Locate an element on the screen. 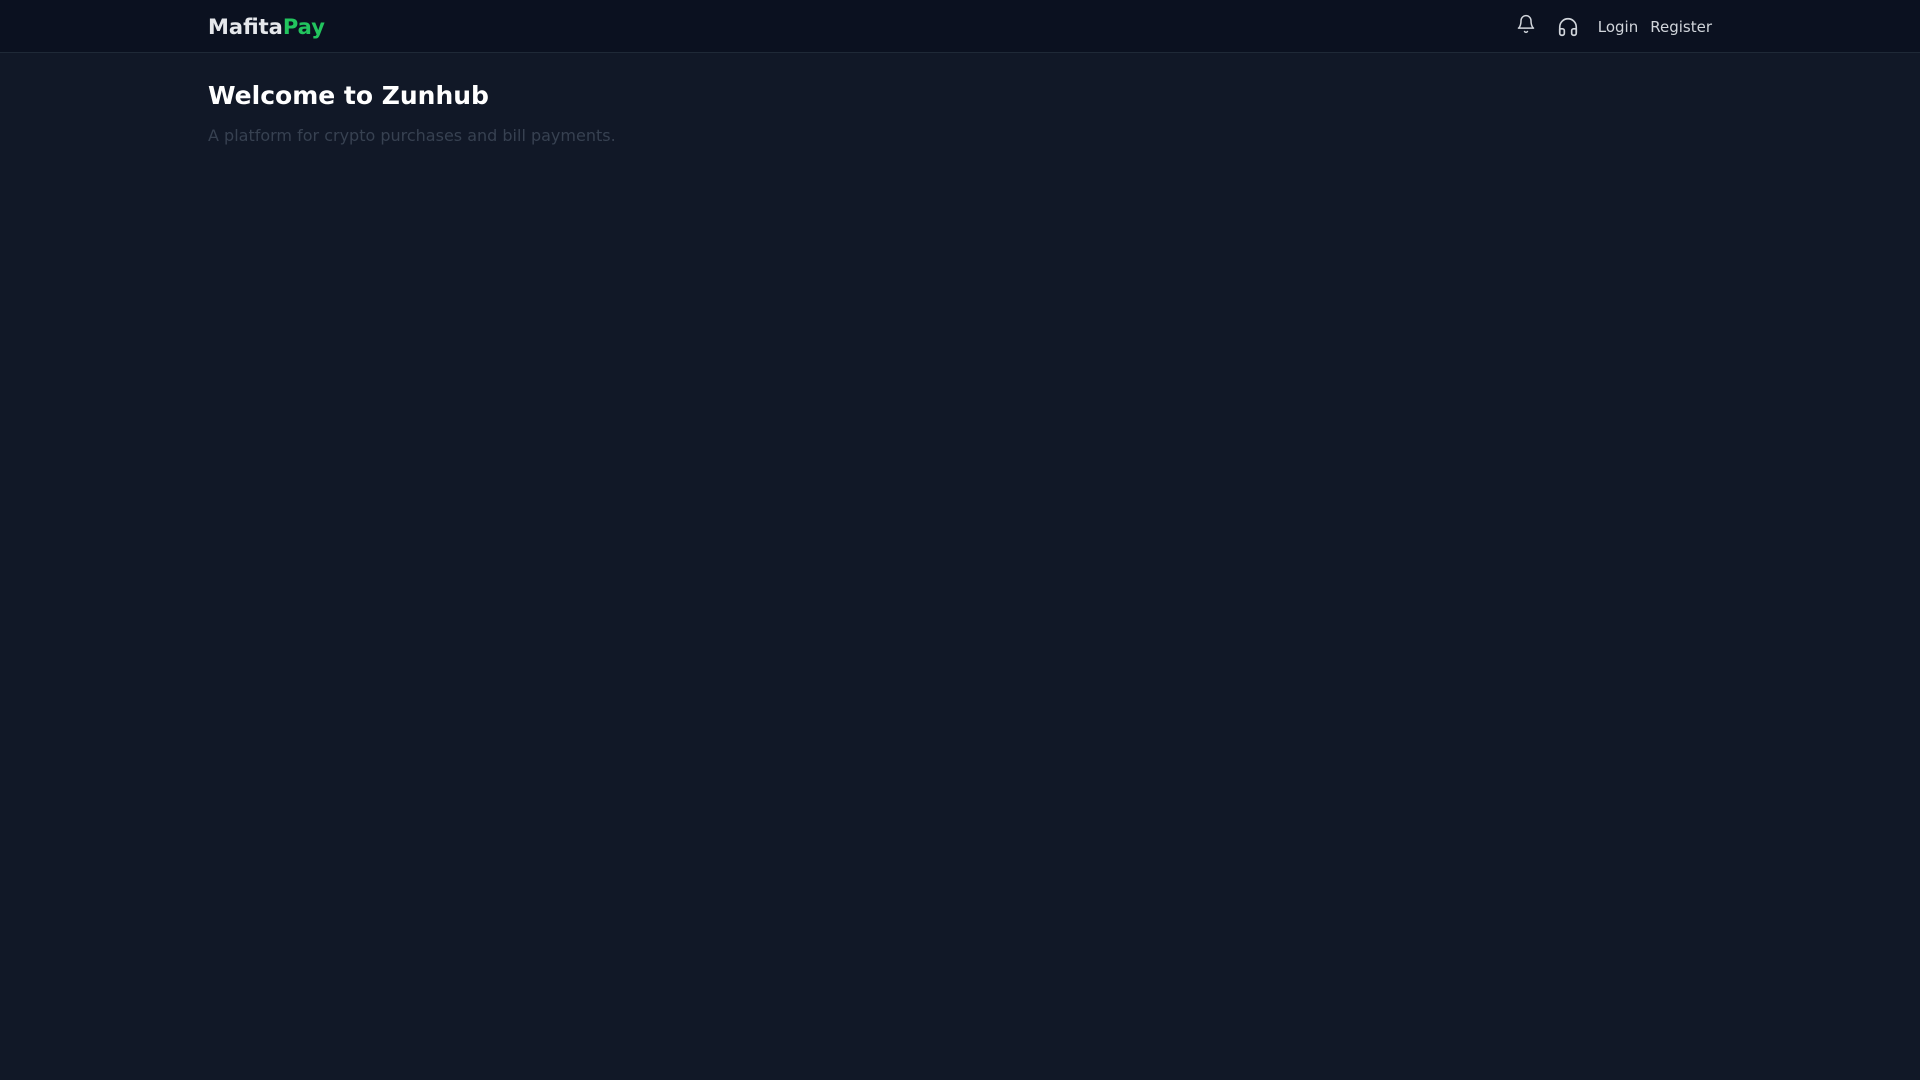 The width and height of the screenshot is (1920, 1080). navbar-actions: Login Register is located at coordinates (1613, 26).